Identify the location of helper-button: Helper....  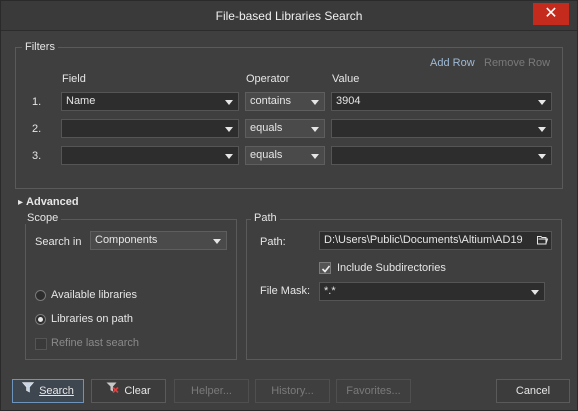
(211, 391).